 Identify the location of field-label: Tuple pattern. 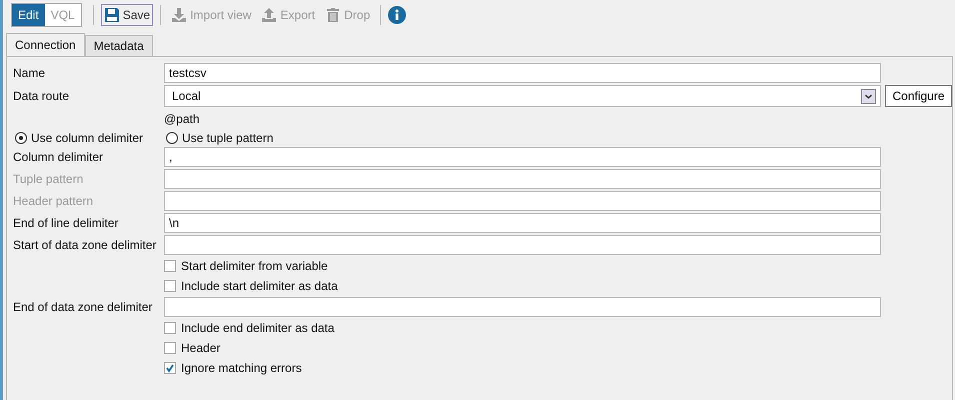
(48, 179).